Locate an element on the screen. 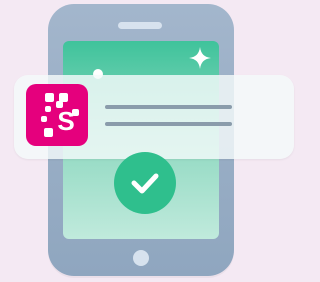  success-badge is located at coordinates (145, 183).